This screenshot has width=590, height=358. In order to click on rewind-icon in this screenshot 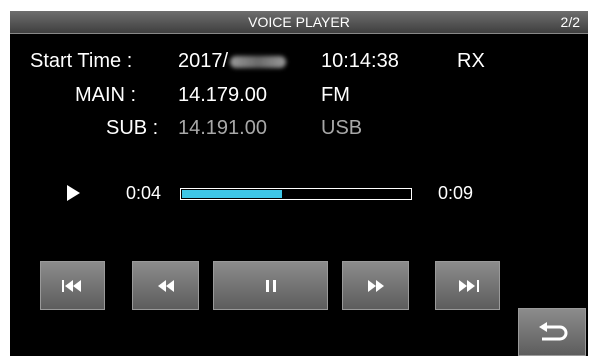, I will do `click(165, 285)`.